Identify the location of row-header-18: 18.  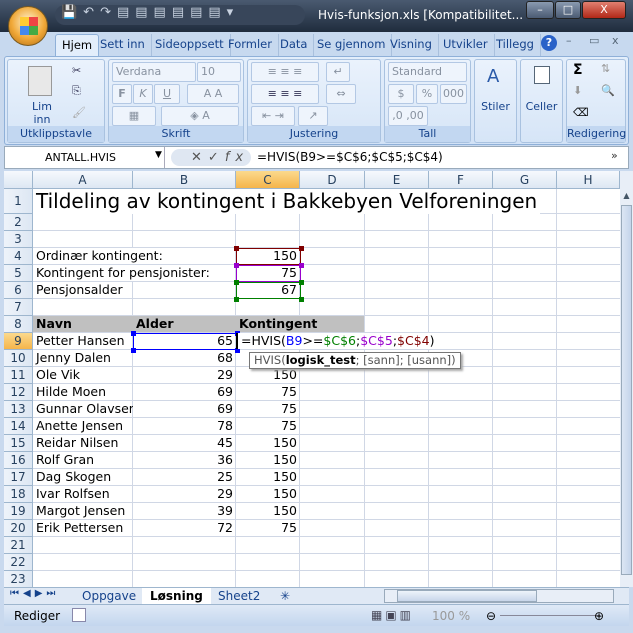
(18, 494).